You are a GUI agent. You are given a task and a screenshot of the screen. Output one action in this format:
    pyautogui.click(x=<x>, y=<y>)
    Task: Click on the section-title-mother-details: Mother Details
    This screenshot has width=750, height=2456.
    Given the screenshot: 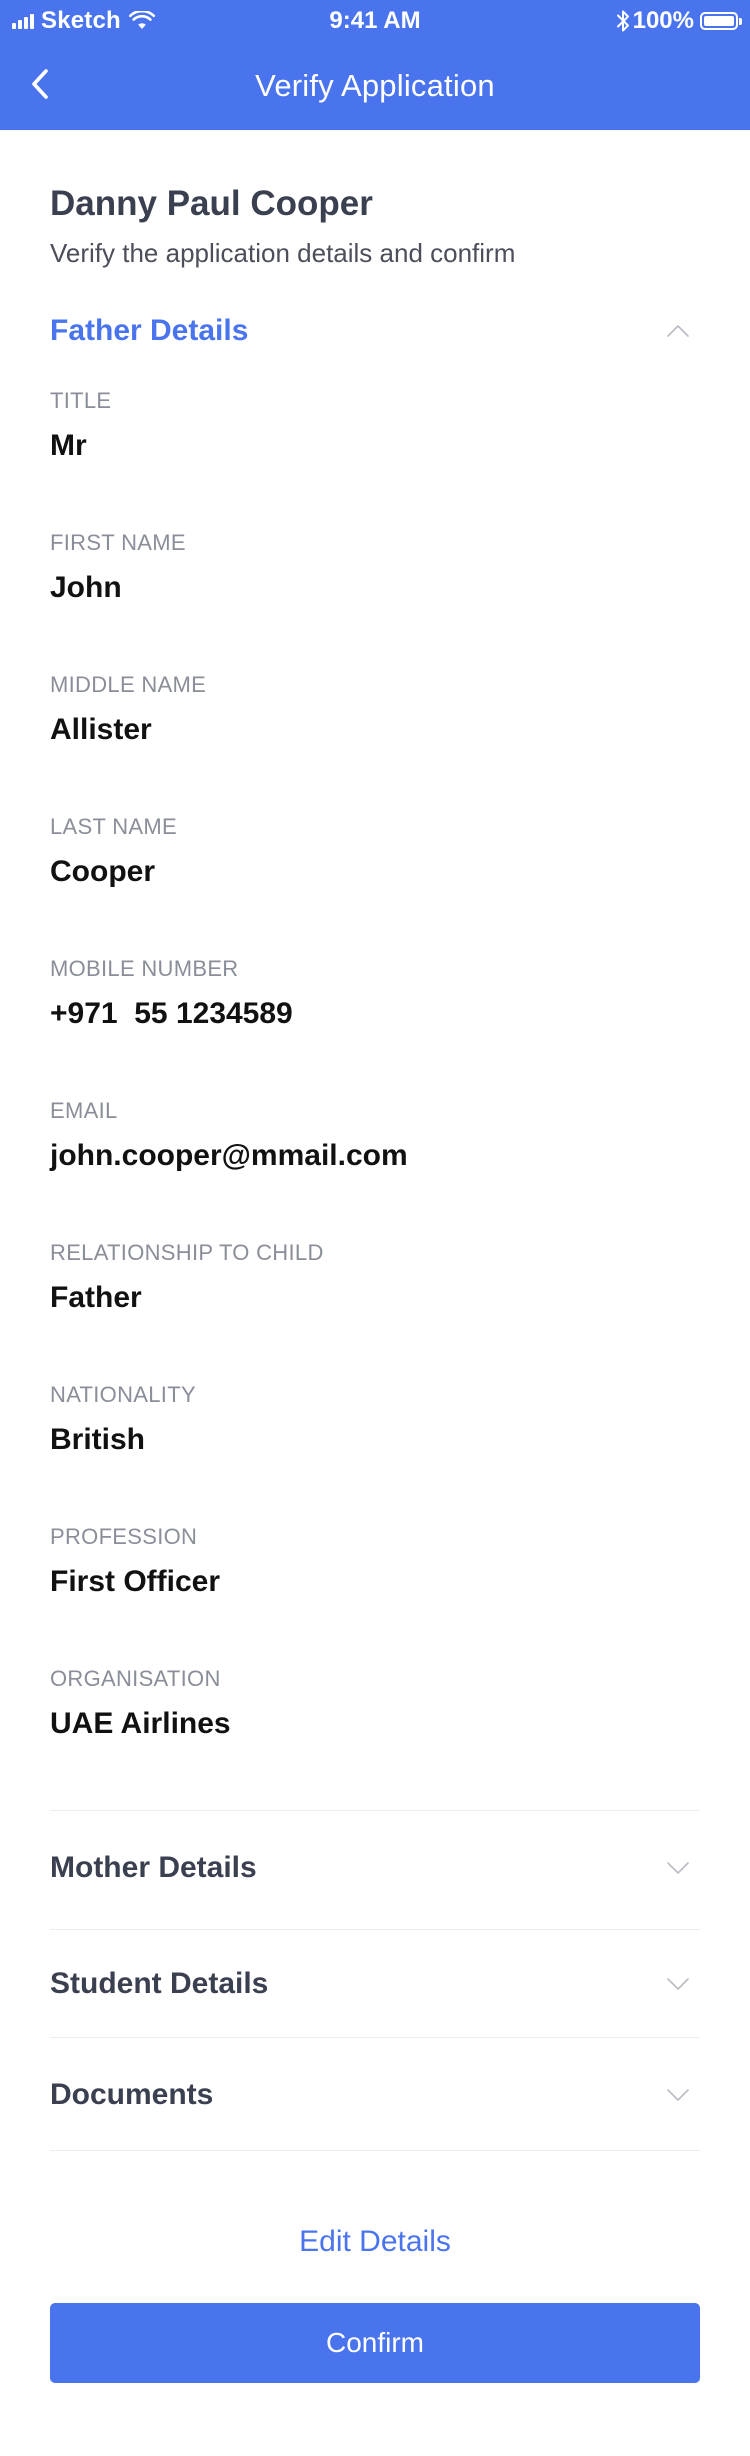 What is the action you would take?
    pyautogui.click(x=153, y=1867)
    